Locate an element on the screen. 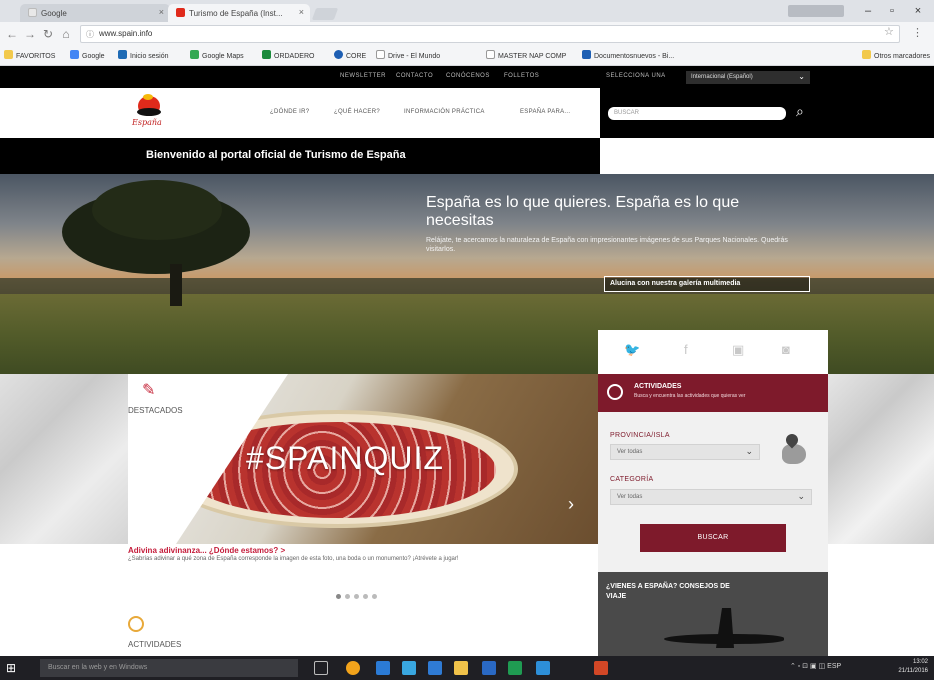  facebook-icon: f is located at coordinates (686, 349).